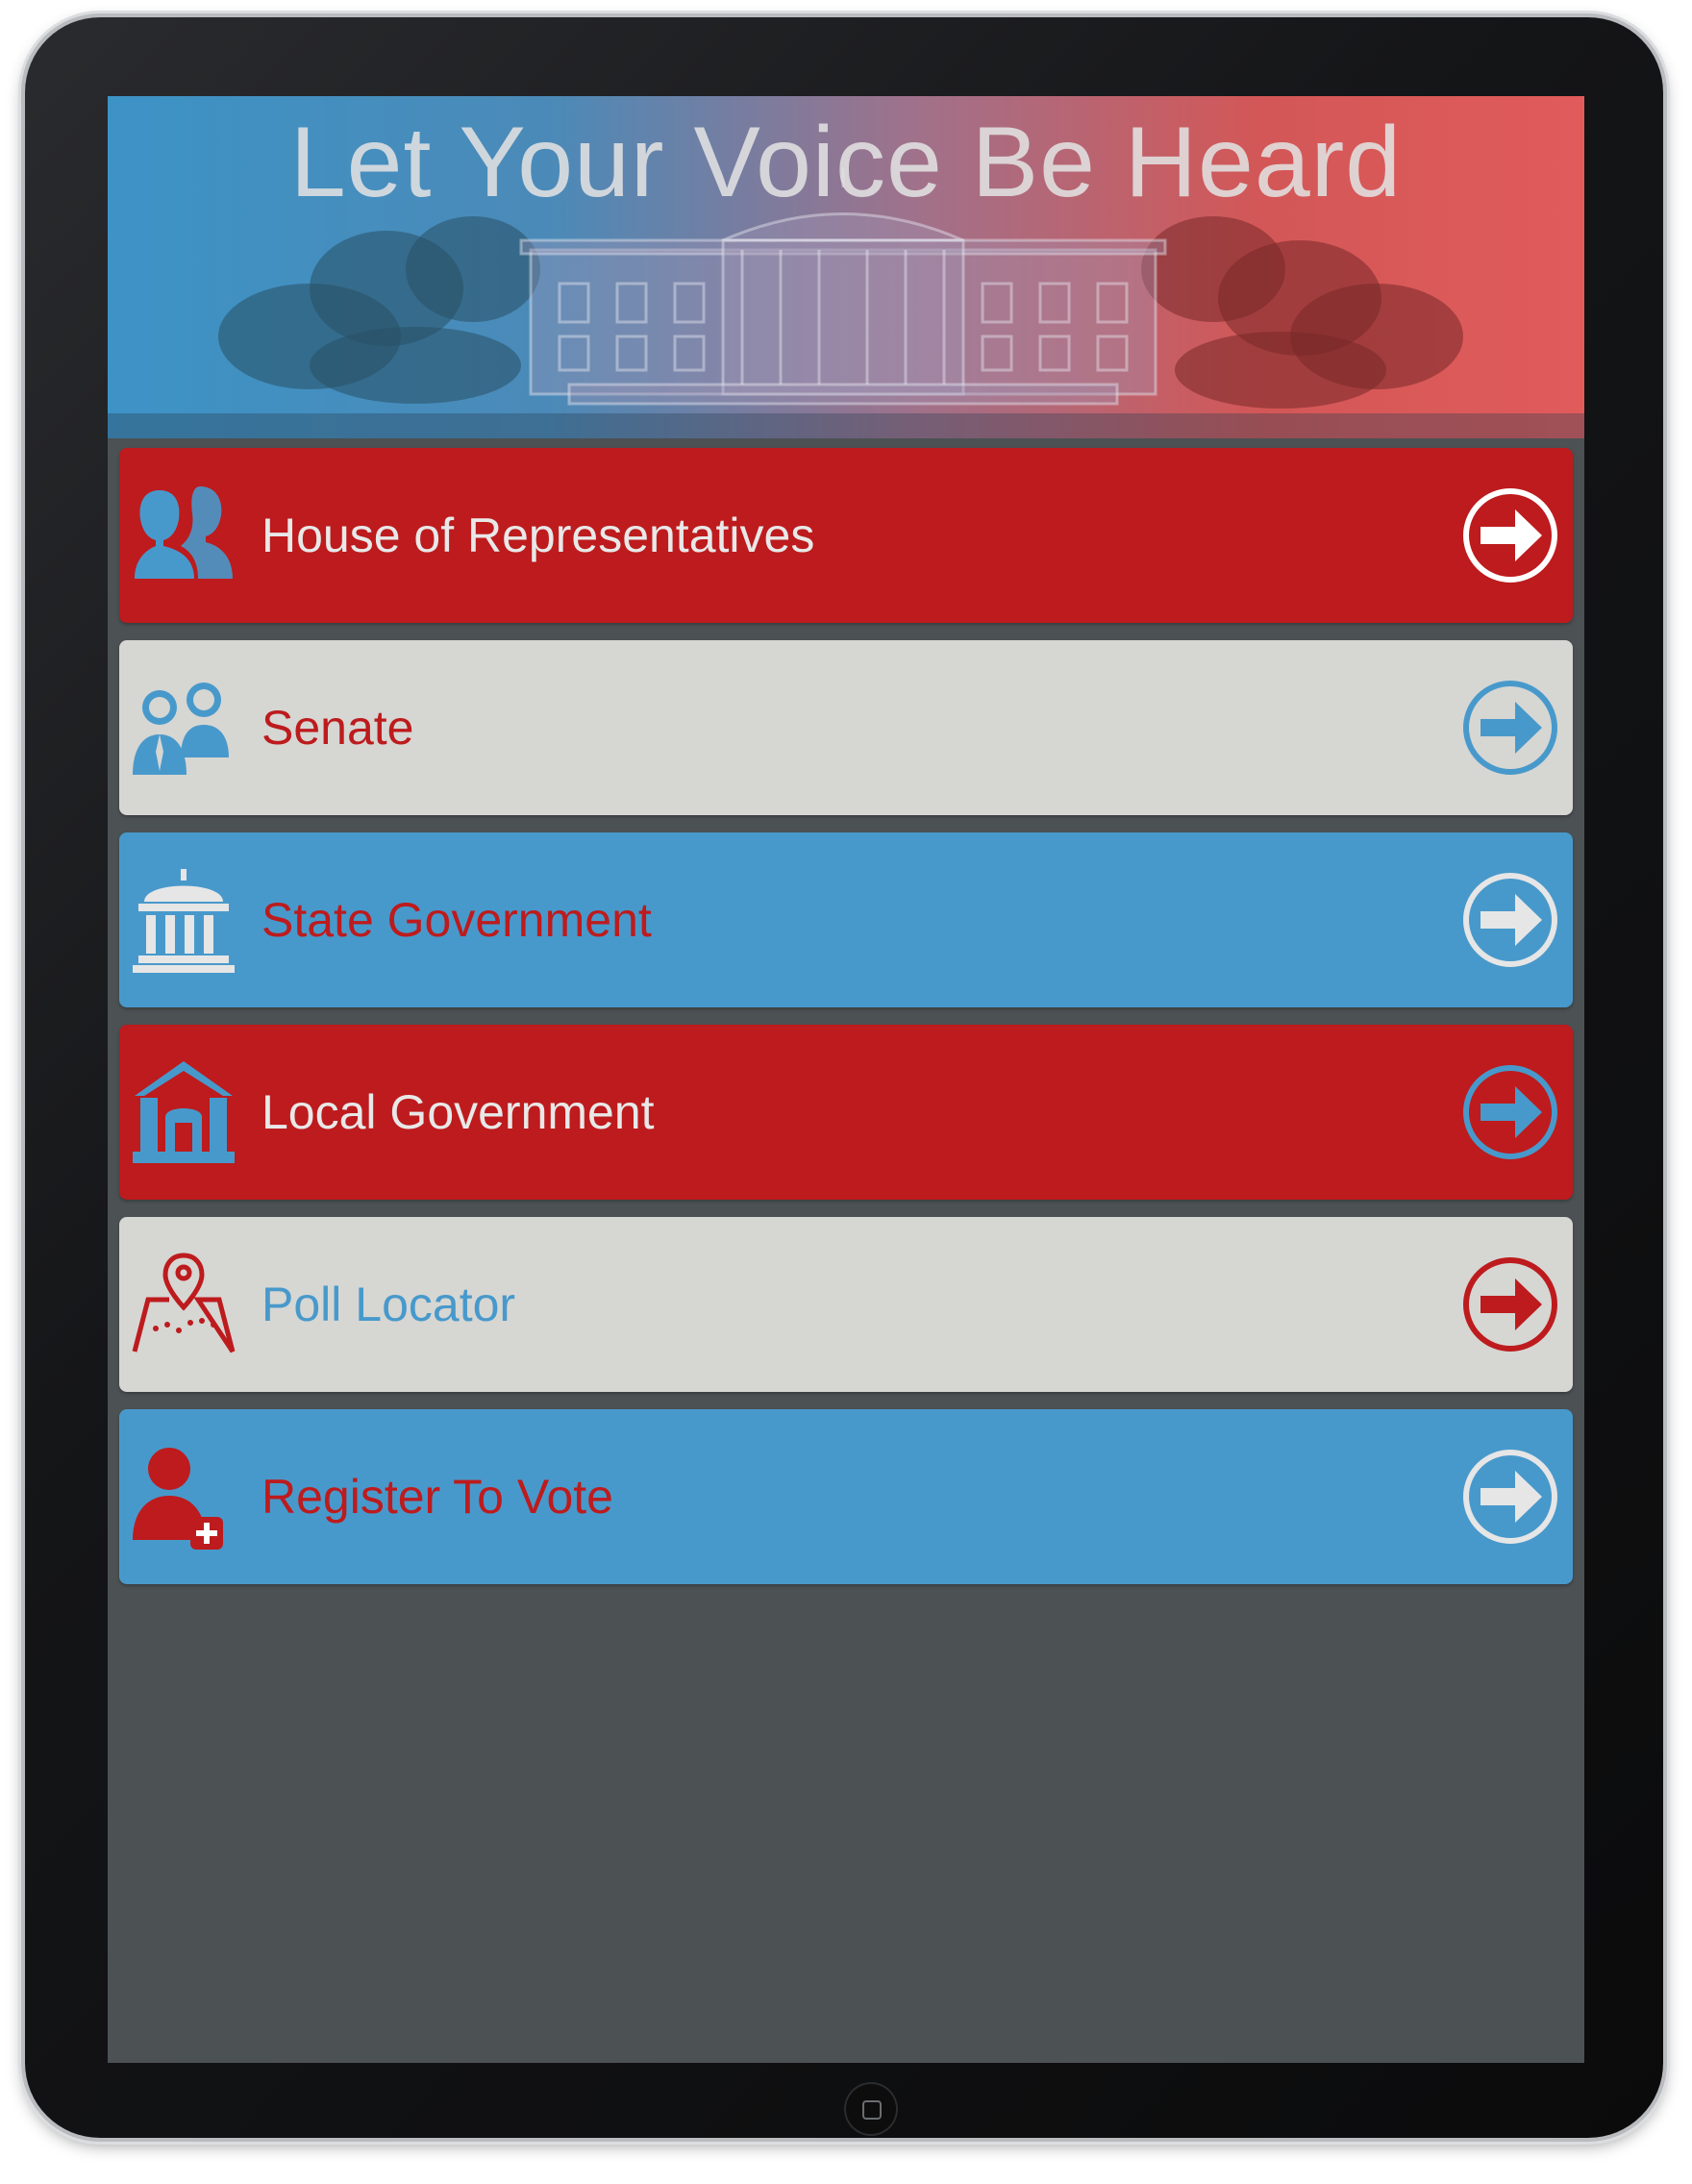 The height and width of the screenshot is (2184, 1692). I want to click on menu-item-label: Senate, so click(337, 728).